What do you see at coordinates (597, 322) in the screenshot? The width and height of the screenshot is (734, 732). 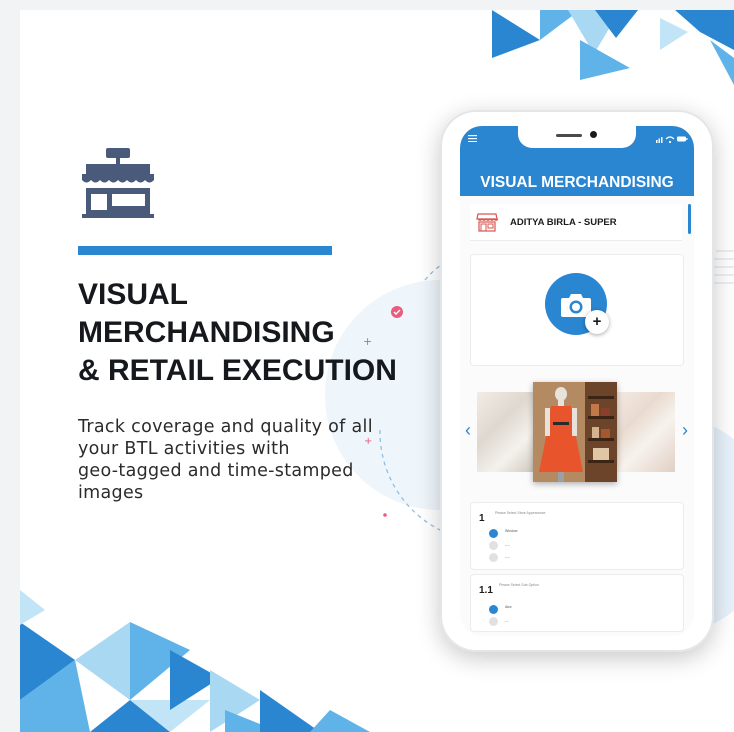 I see `add-photo-badge: +` at bounding box center [597, 322].